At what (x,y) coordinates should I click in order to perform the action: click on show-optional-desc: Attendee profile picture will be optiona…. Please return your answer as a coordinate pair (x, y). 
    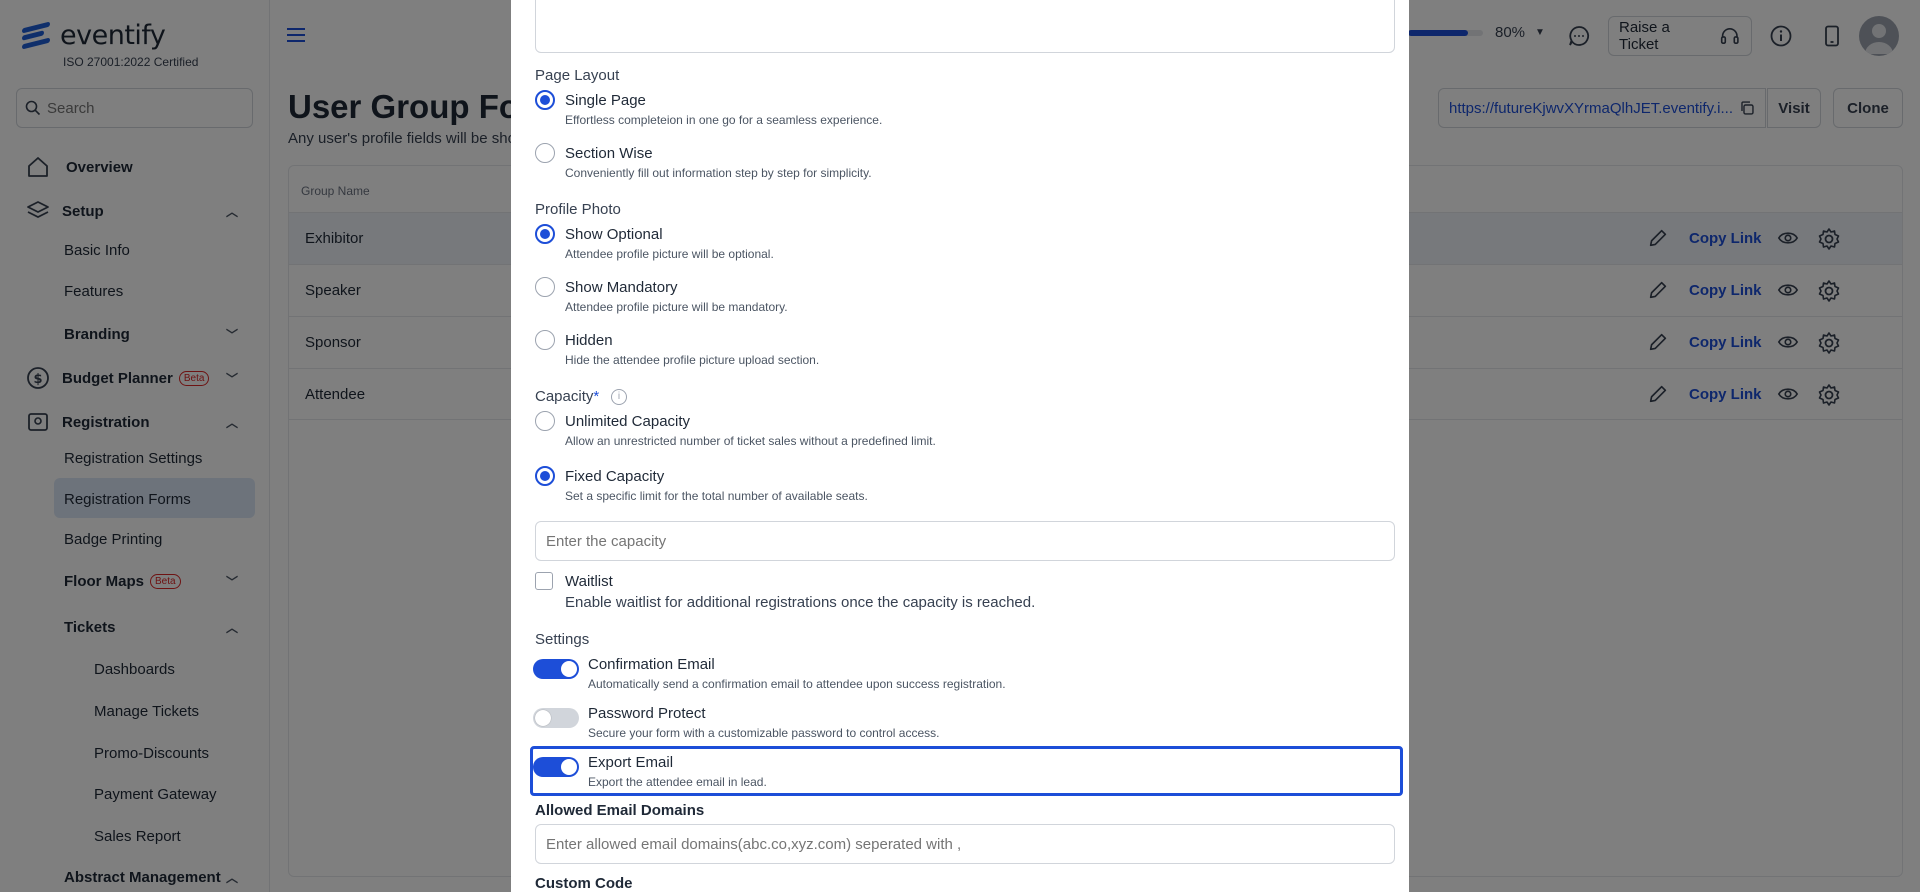
    Looking at the image, I should click on (669, 254).